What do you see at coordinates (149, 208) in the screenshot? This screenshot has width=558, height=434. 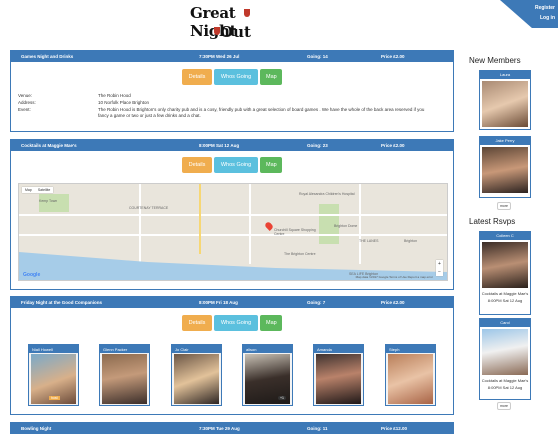 I see `map-place-label: COURTENAY TERRACE` at bounding box center [149, 208].